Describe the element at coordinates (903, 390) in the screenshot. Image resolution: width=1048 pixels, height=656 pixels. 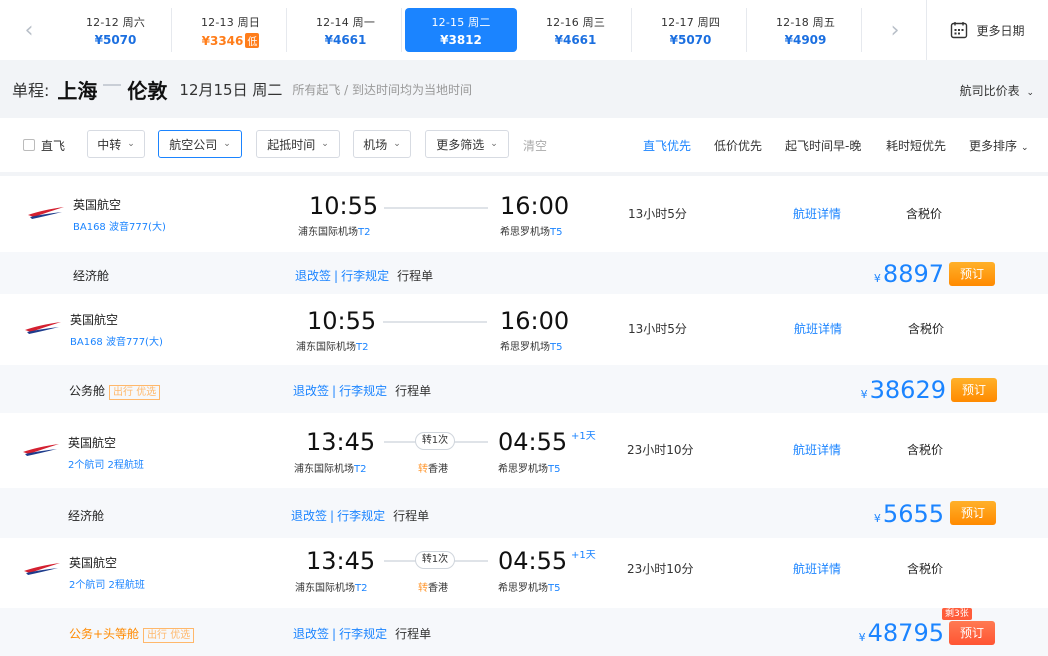
I see `fare-price: ¥38629` at that location.